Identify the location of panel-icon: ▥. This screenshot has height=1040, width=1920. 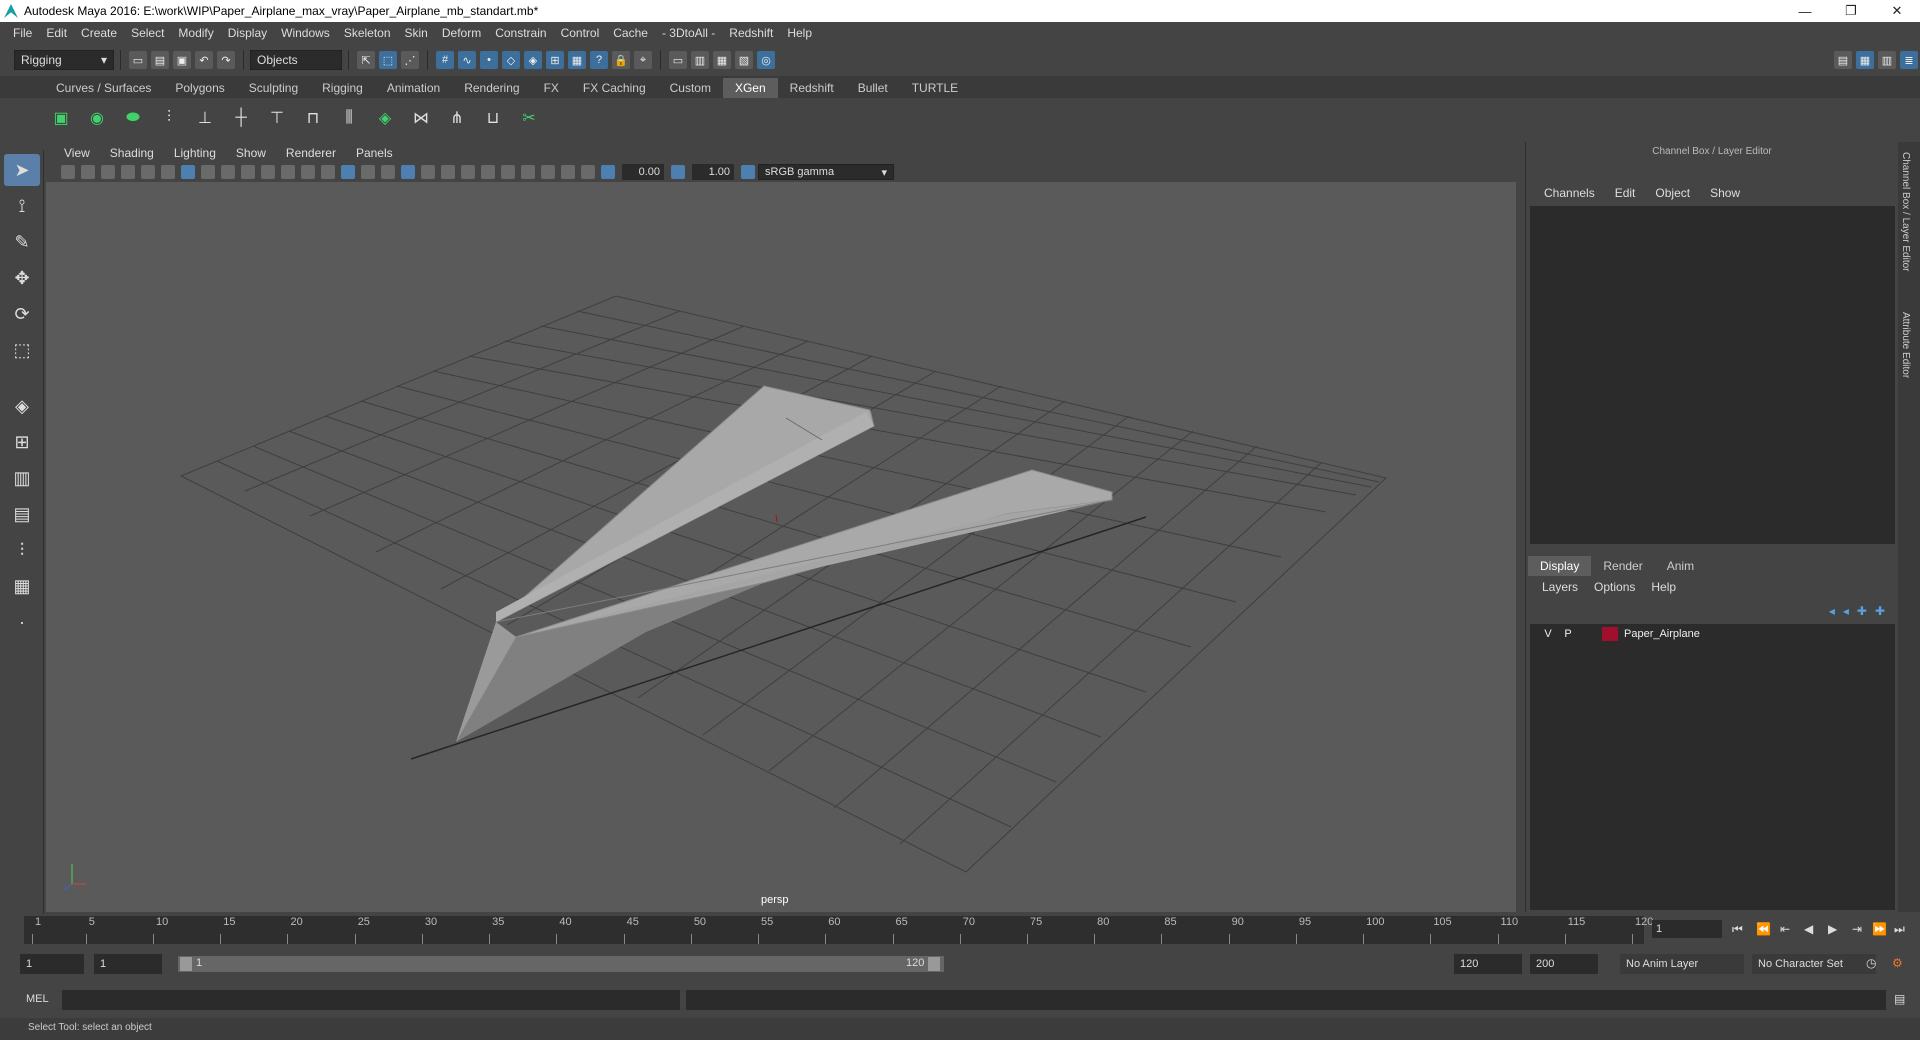
(1887, 60).